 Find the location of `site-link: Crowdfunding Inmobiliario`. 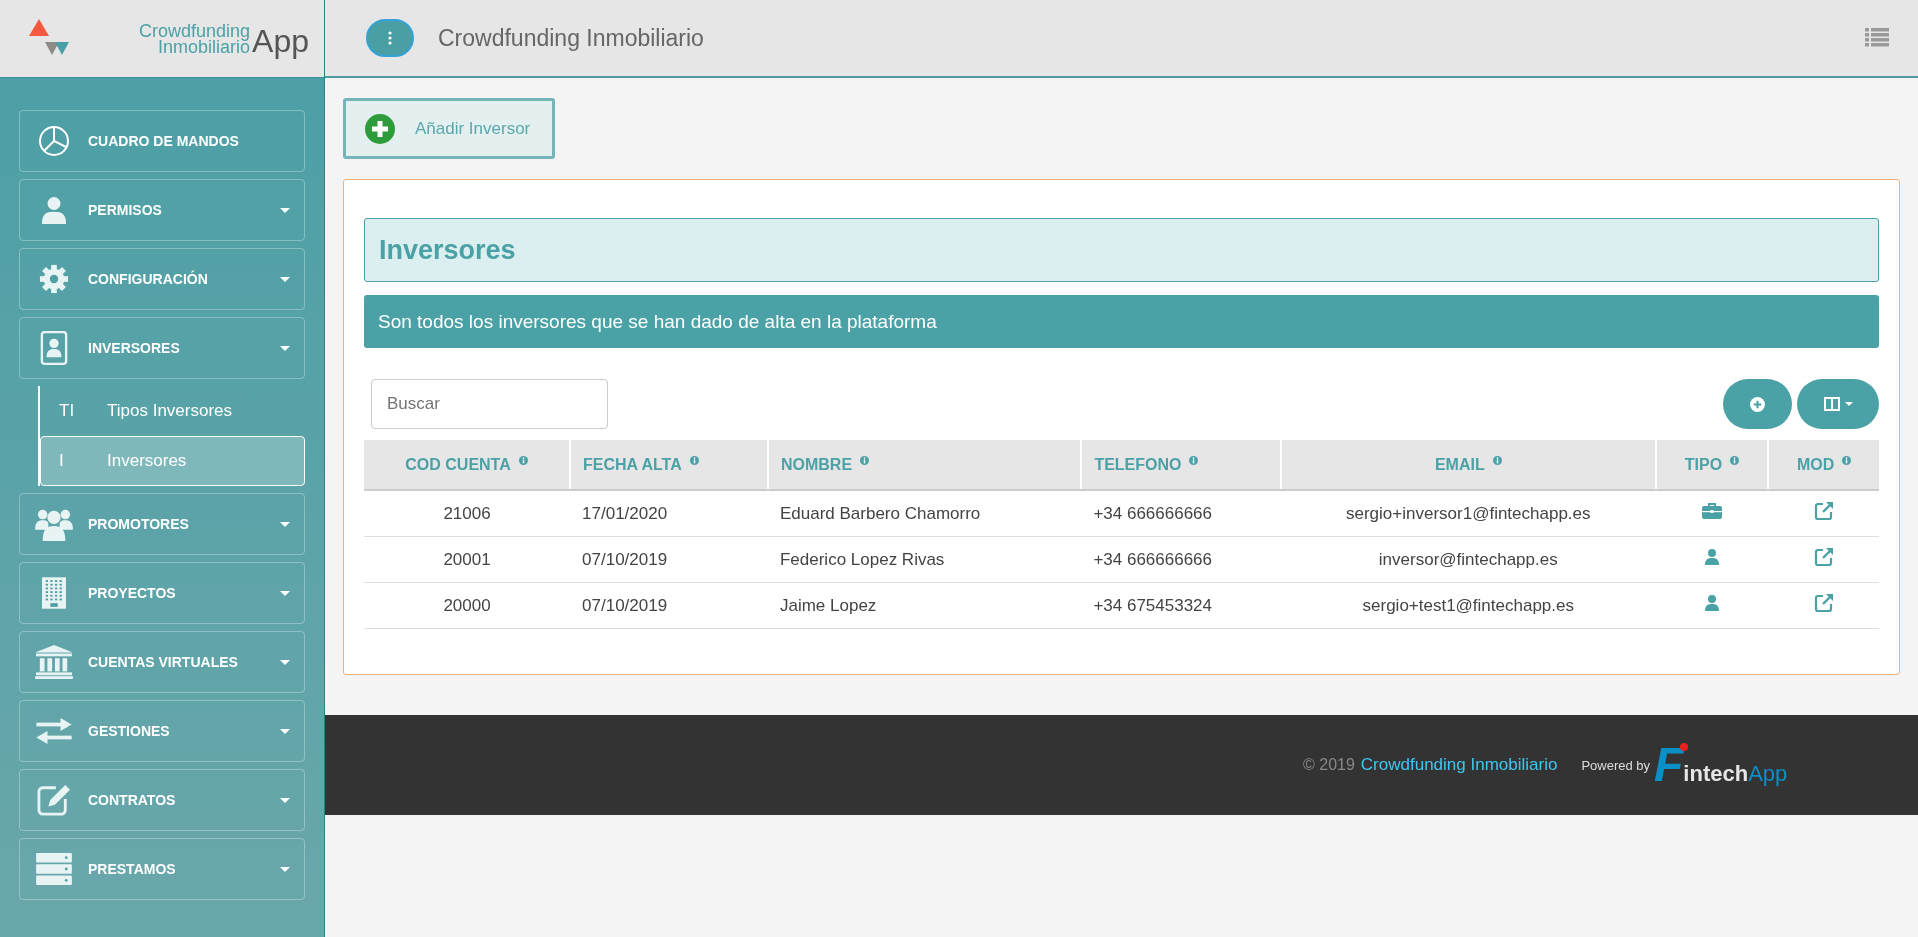

site-link: Crowdfunding Inmobiliario is located at coordinates (1459, 765).